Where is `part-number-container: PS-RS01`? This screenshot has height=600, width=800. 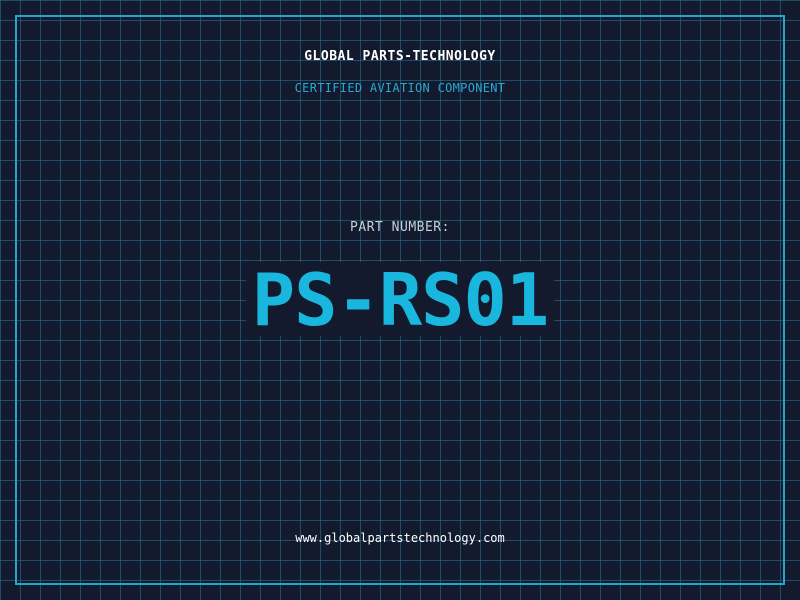
part-number-container: PS-RS01 is located at coordinates (400, 299).